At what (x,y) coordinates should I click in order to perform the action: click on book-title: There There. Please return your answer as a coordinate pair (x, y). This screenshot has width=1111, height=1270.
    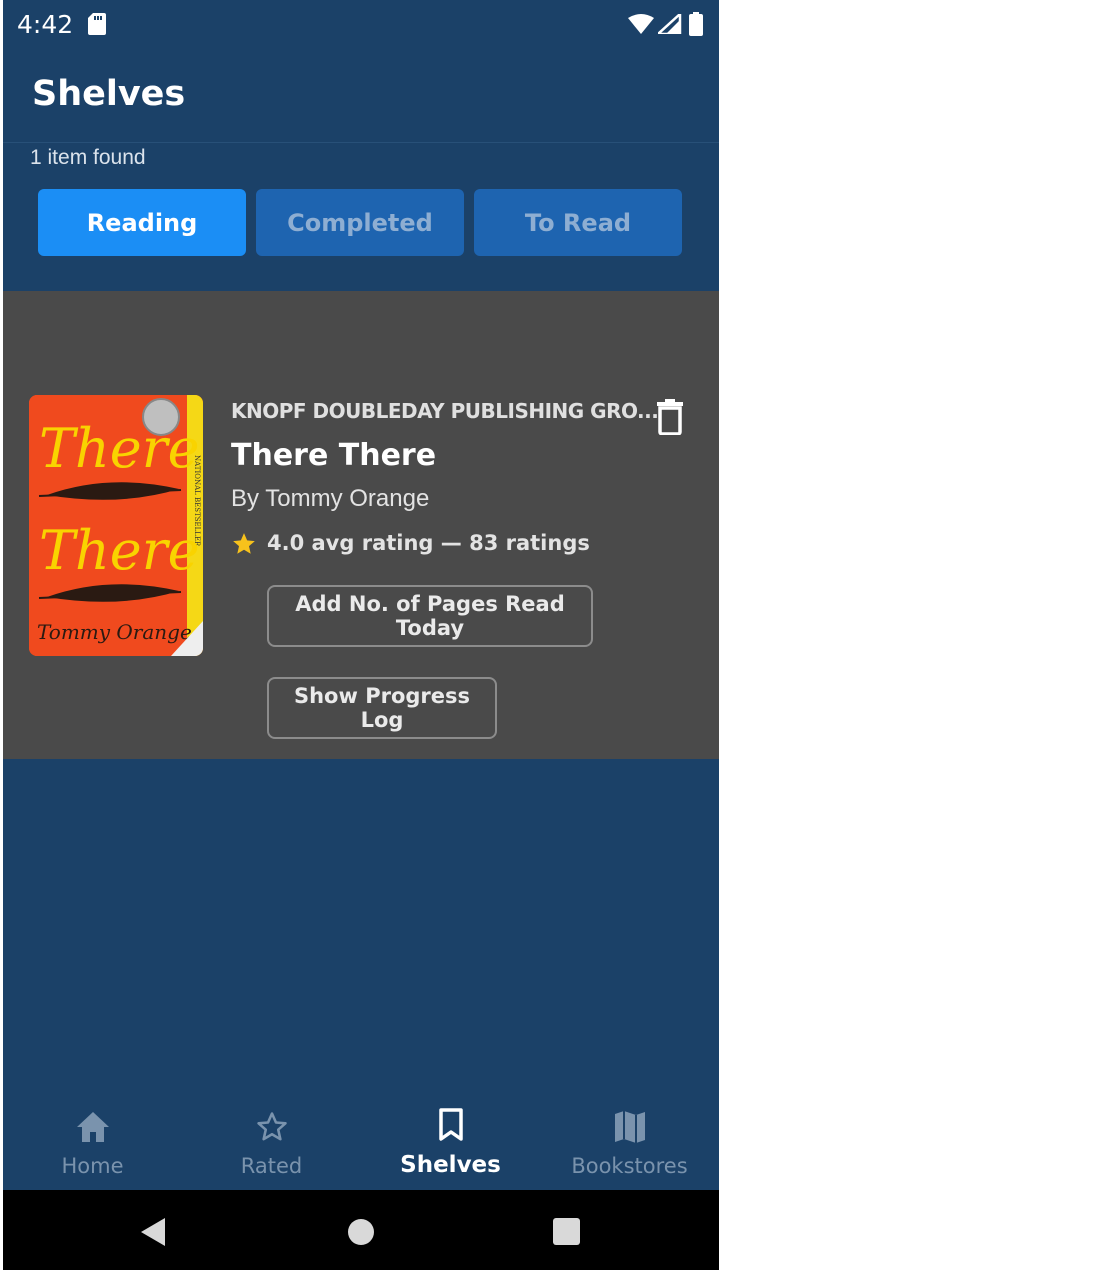
    Looking at the image, I should click on (334, 455).